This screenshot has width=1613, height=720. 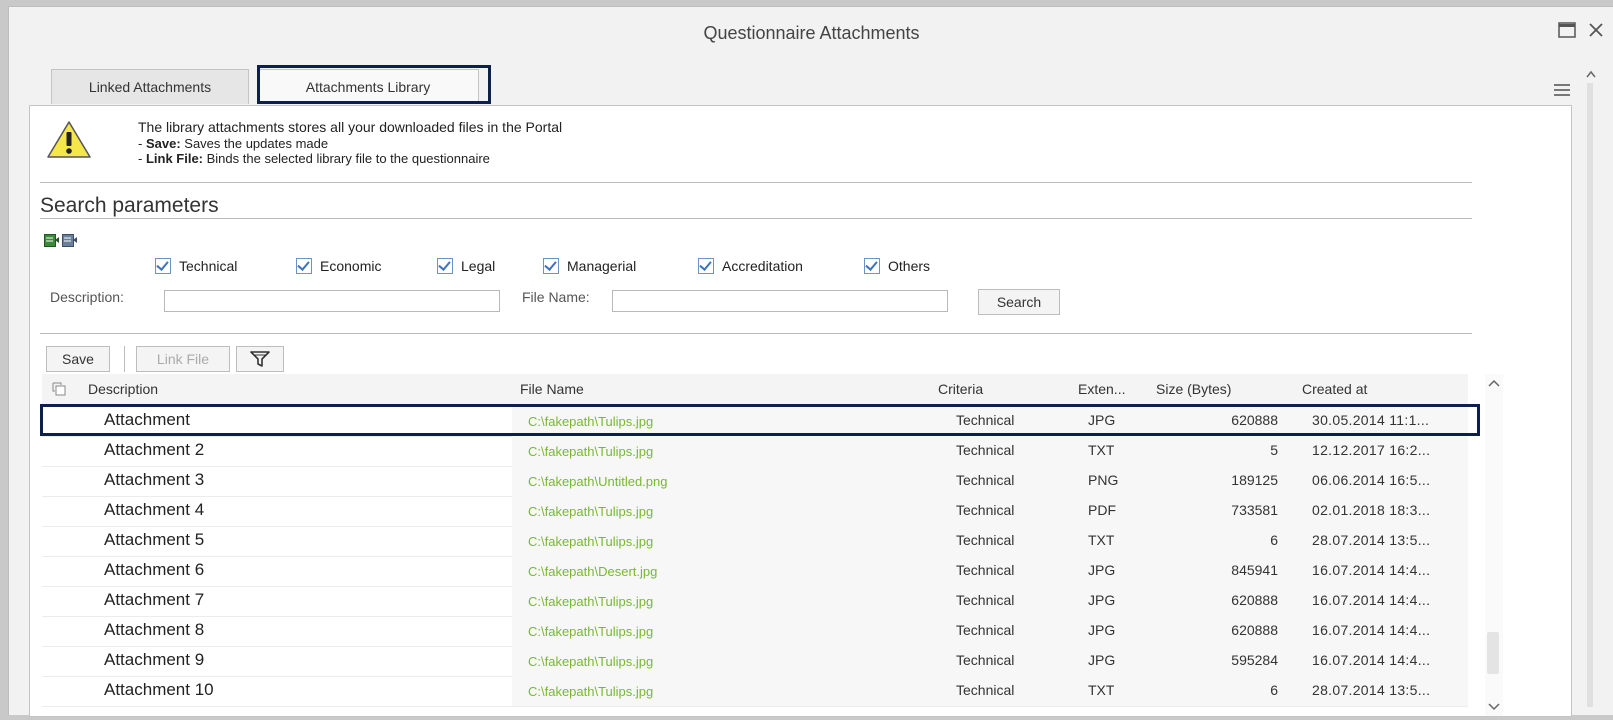 I want to click on file-name-input, so click(x=780, y=301).